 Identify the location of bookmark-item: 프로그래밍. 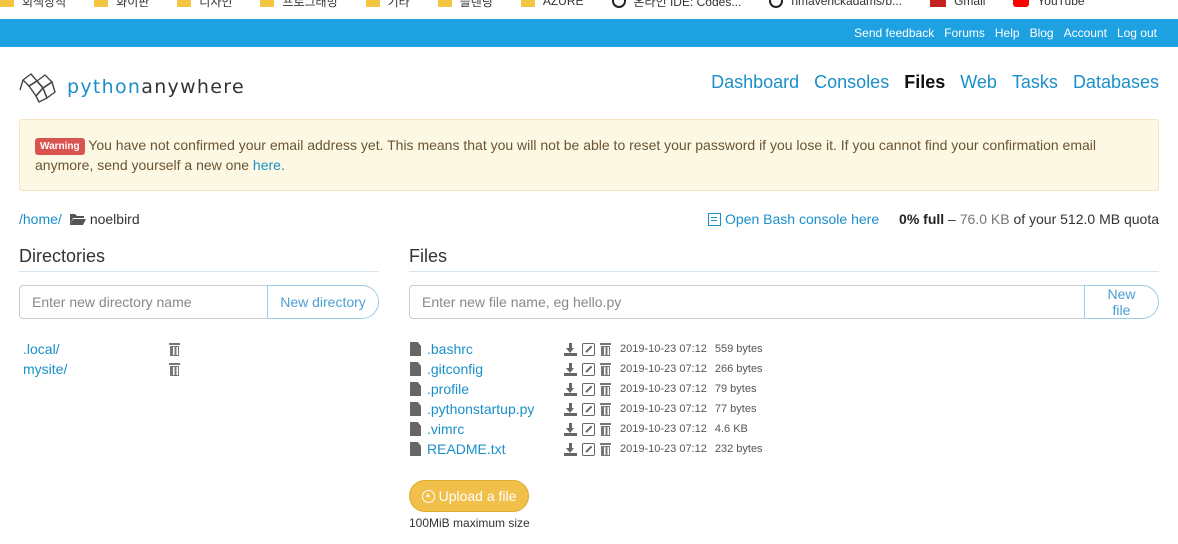
(299, 5).